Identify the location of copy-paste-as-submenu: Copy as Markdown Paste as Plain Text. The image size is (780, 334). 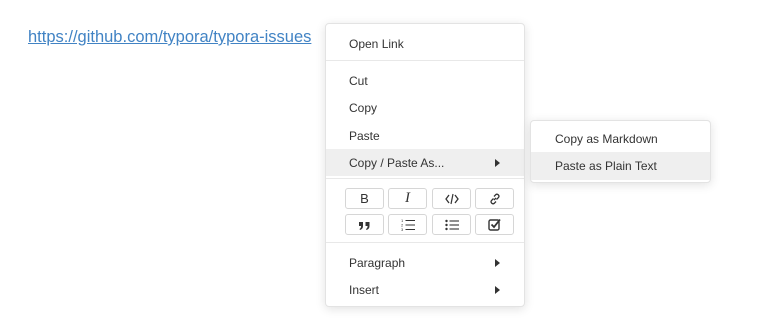
(620, 151).